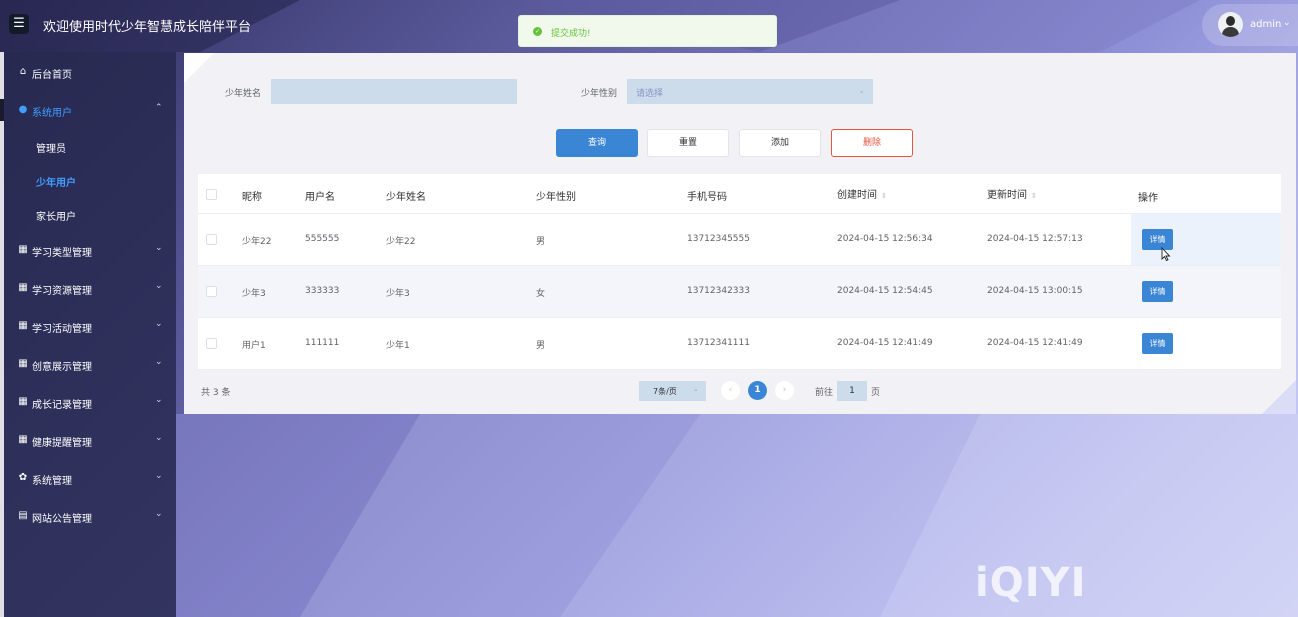  Describe the element at coordinates (90, 110) in the screenshot. I see `sidebar-item-system-users: ● 系统用户 ⌃` at that location.